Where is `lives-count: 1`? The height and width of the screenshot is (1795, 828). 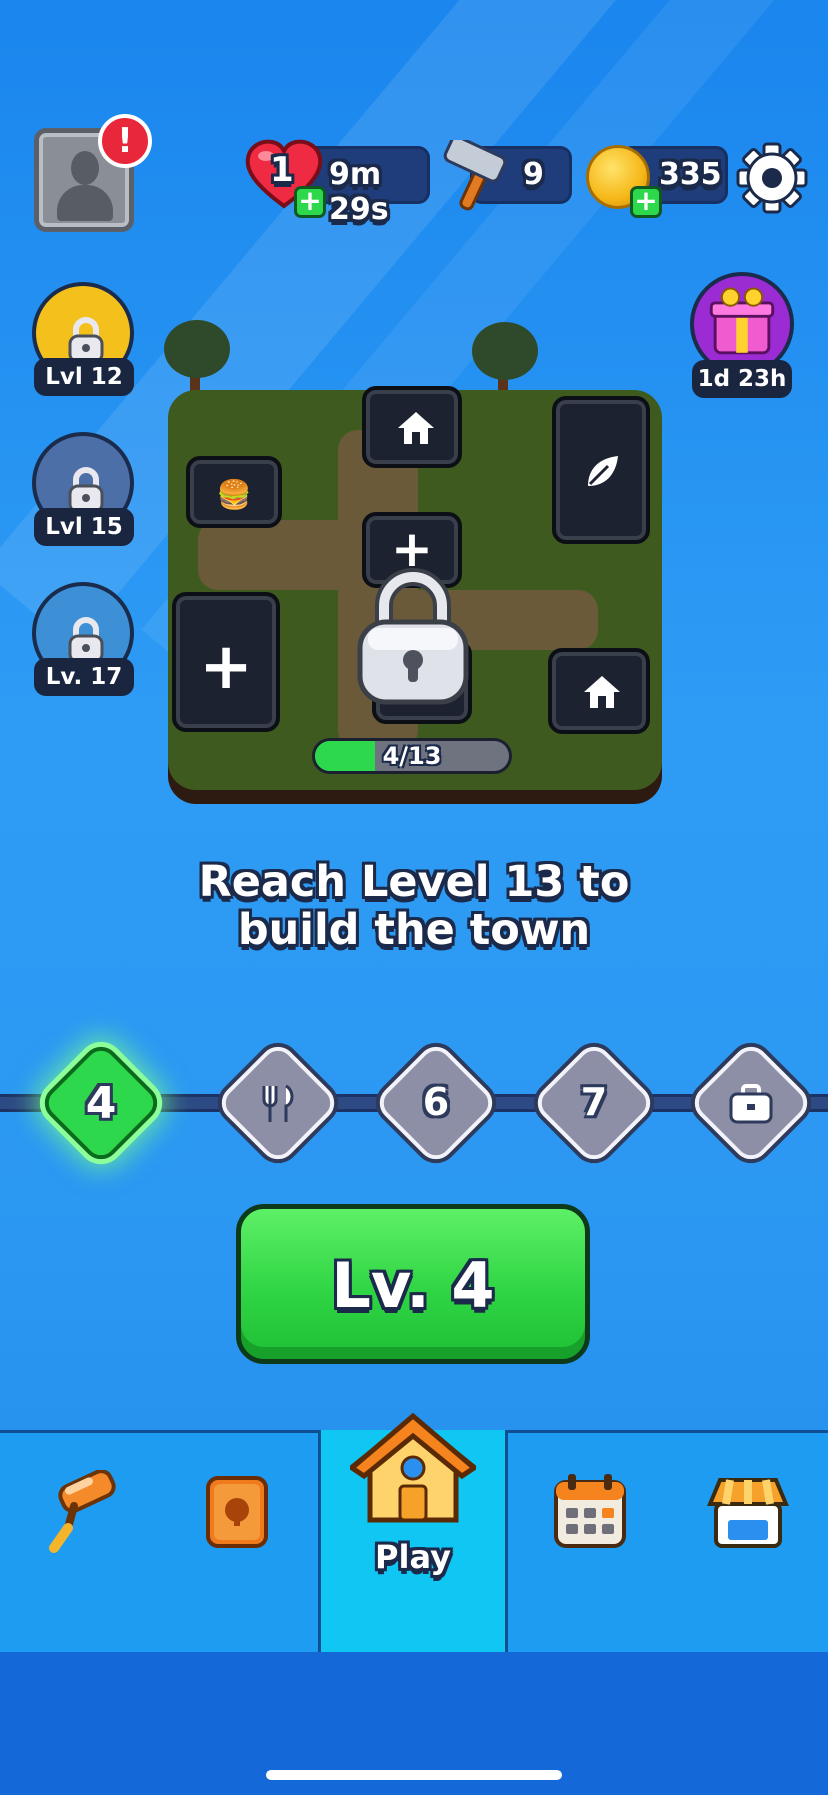 lives-count: 1 is located at coordinates (282, 170).